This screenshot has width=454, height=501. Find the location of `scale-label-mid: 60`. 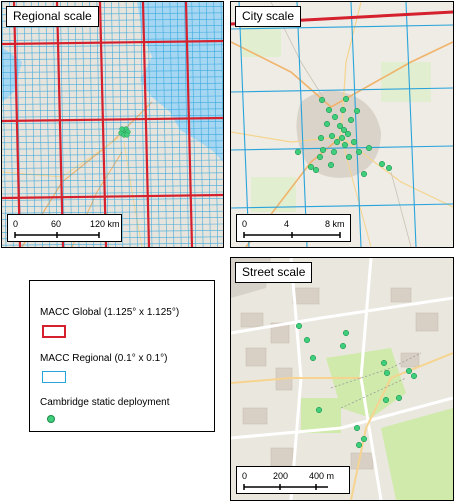

scale-label-mid: 60 is located at coordinates (56, 224).